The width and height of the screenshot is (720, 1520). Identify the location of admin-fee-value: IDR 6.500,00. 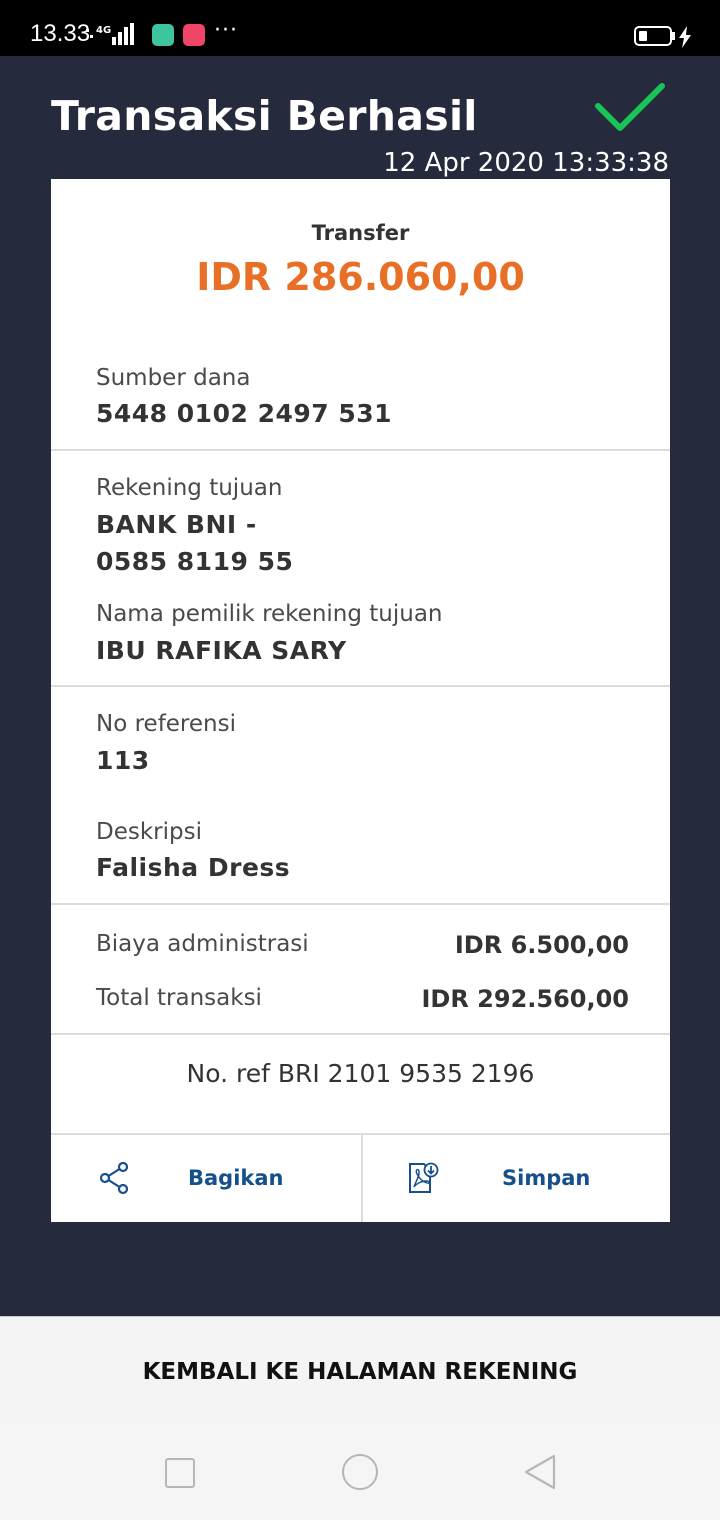
(541, 945).